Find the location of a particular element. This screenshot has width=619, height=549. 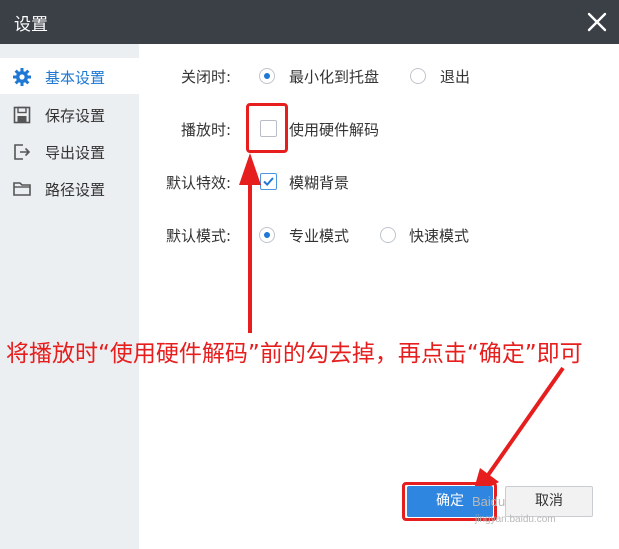

arrow-up-head is located at coordinates (250, 169).